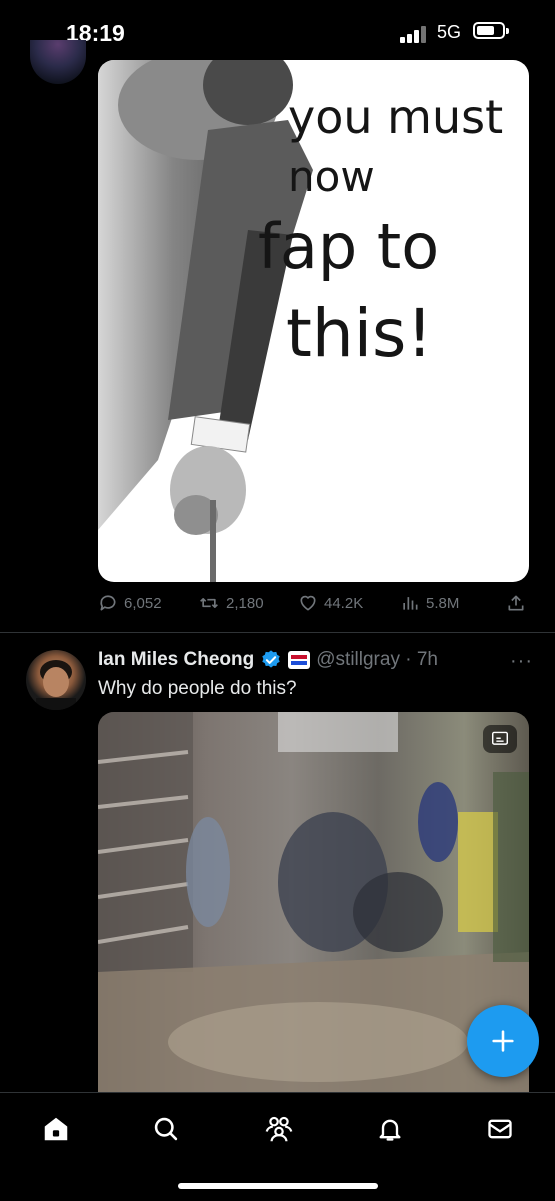 The height and width of the screenshot is (1201, 555). What do you see at coordinates (415, 34) in the screenshot?
I see `signal-icon` at bounding box center [415, 34].